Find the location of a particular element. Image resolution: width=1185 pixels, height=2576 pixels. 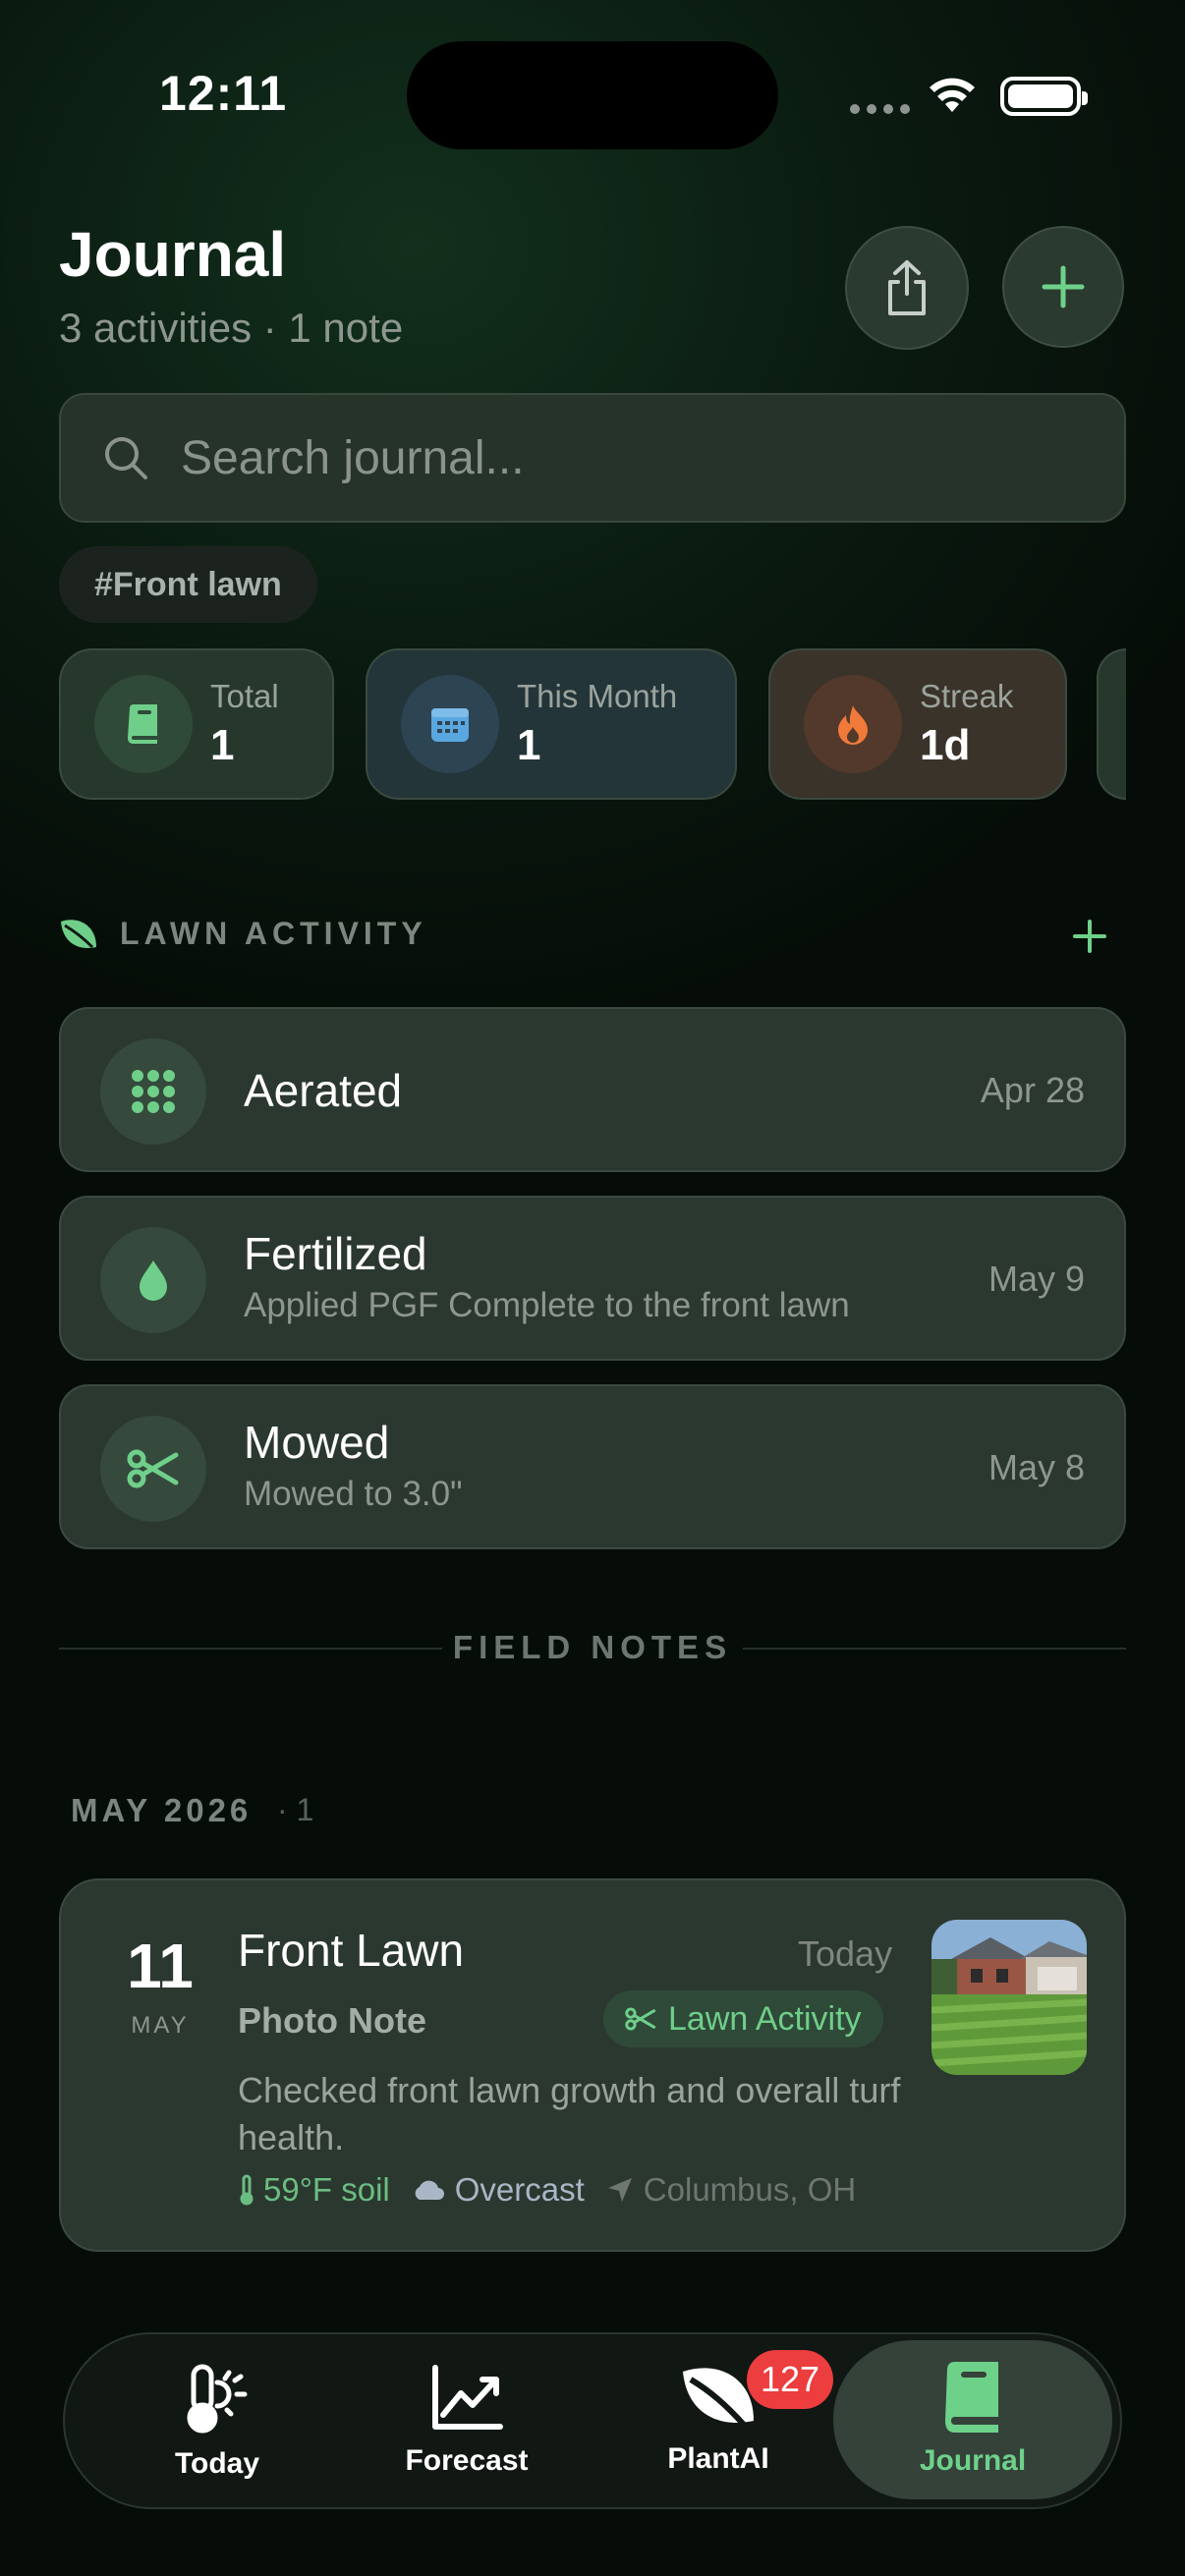

activity-description: Applied PGF Complete to the front lawn is located at coordinates (547, 1305).